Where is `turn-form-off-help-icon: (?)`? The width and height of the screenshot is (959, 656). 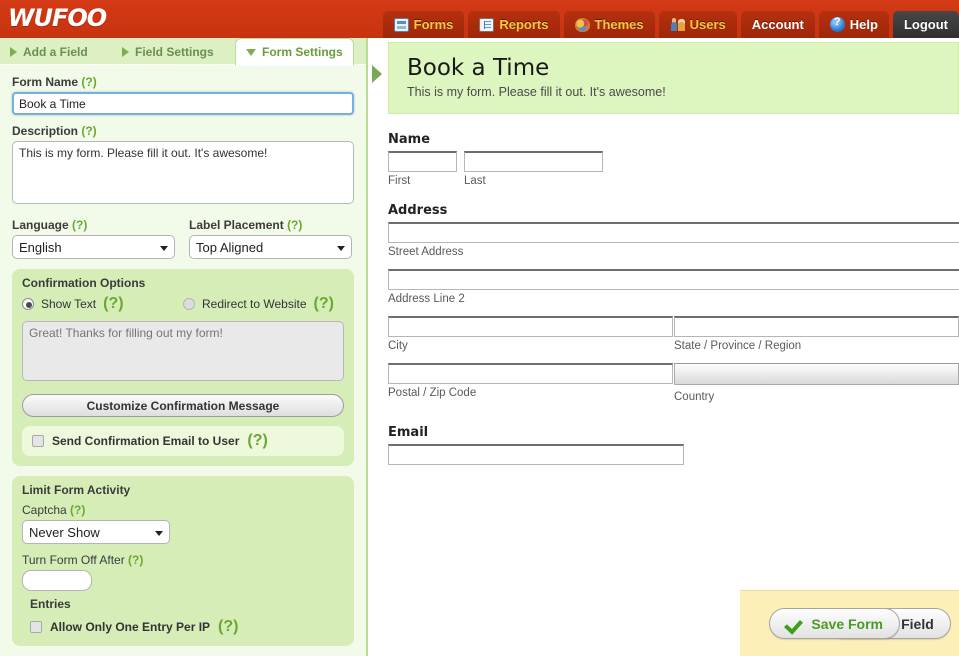 turn-form-off-help-icon: (?) is located at coordinates (135, 560).